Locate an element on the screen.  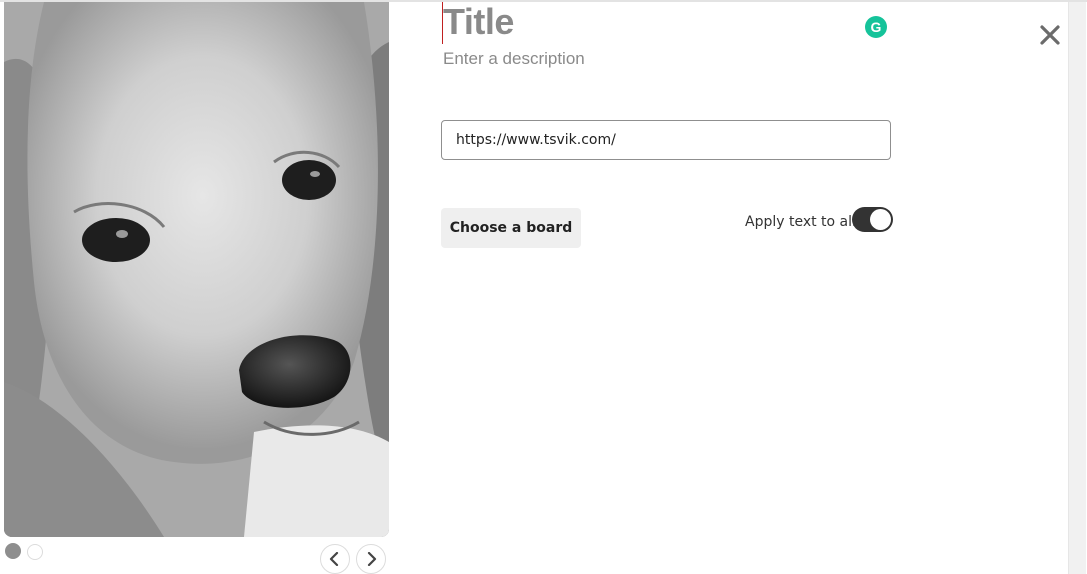
description-input: Enter a description is located at coordinates (648, 60).